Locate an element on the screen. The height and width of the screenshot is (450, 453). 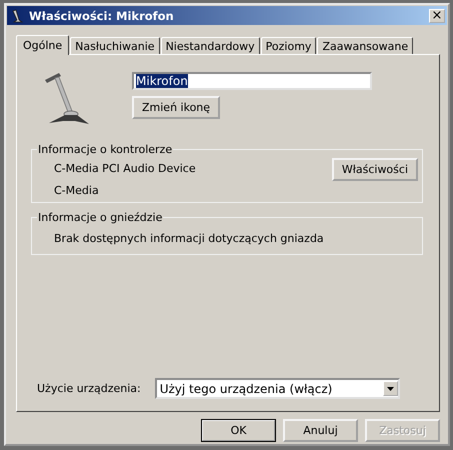
info-text: Brak dostępnych informacji dotyczących gniazda is located at coordinates (189, 239).